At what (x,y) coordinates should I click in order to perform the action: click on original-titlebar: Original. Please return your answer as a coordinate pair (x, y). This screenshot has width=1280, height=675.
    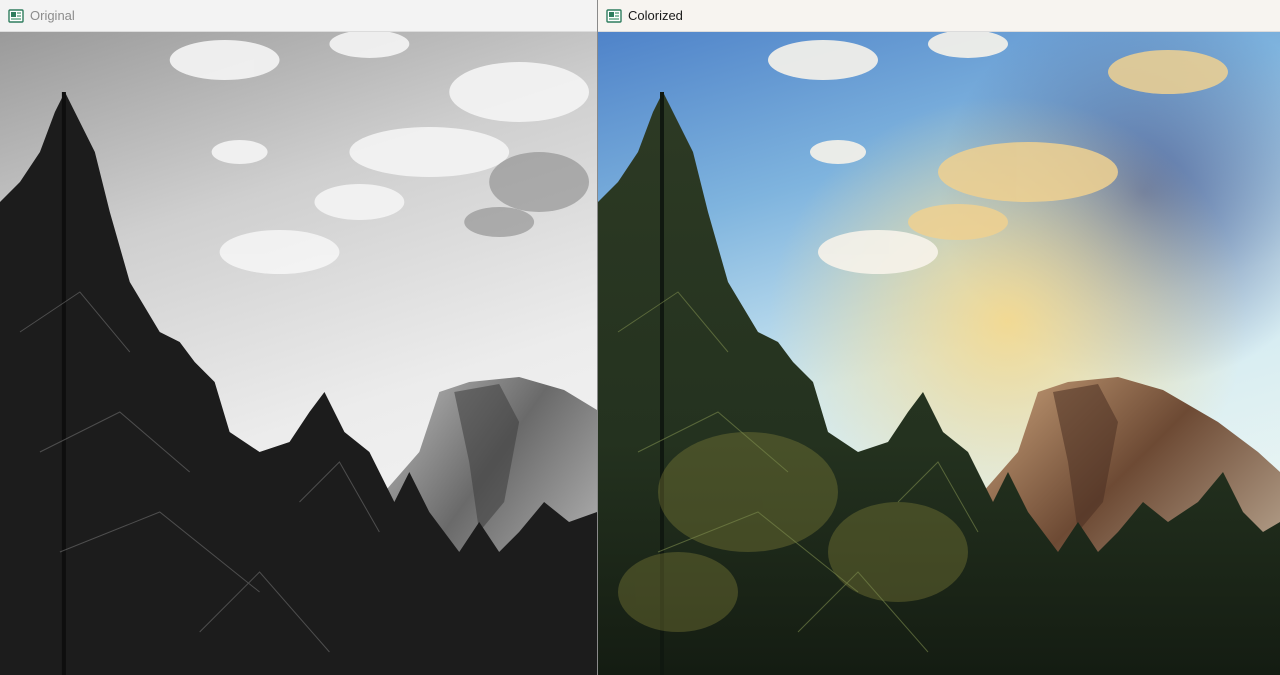
    Looking at the image, I should click on (298, 16).